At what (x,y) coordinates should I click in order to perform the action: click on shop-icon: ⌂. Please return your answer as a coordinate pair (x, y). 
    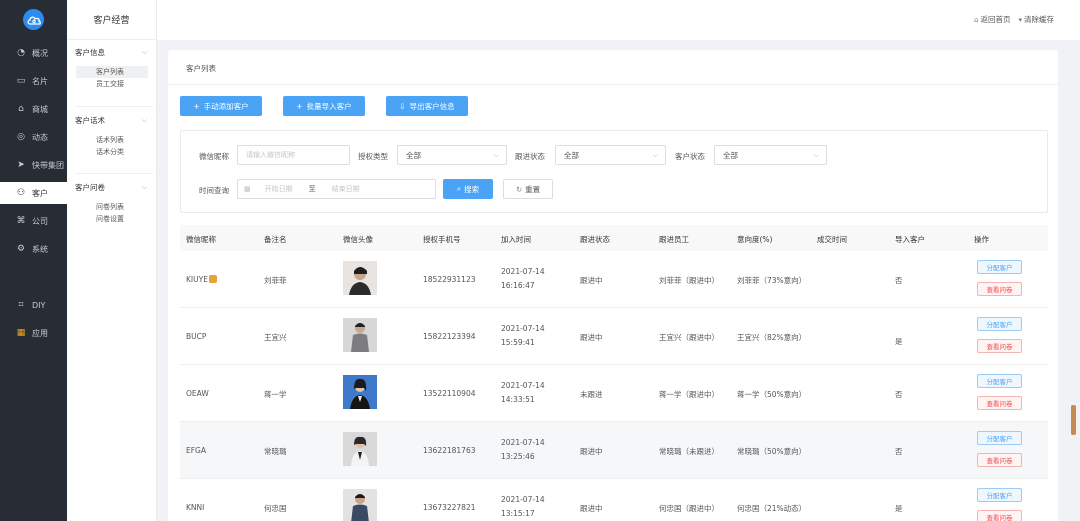
    Looking at the image, I should click on (21, 109).